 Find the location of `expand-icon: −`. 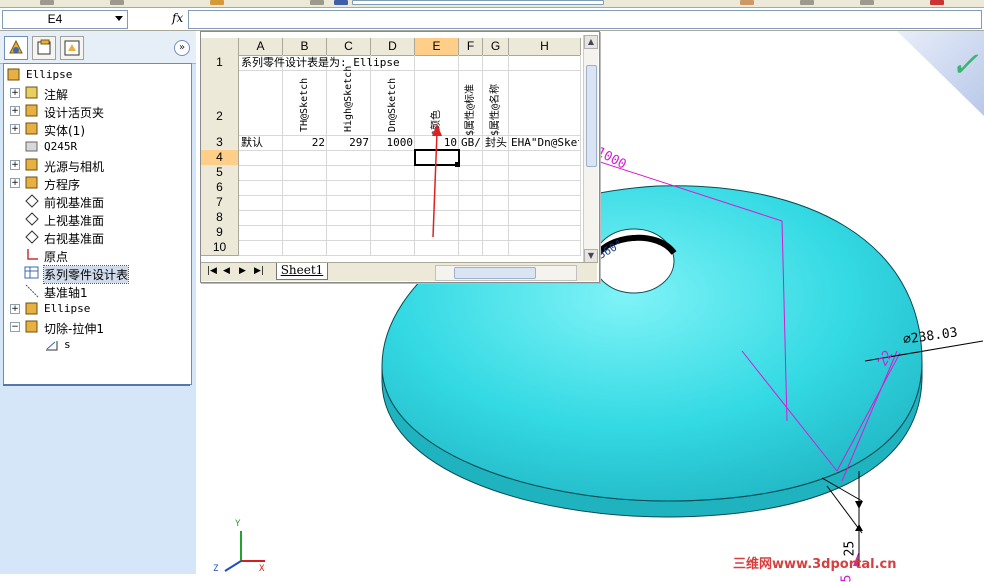

expand-icon: − is located at coordinates (15, 327).